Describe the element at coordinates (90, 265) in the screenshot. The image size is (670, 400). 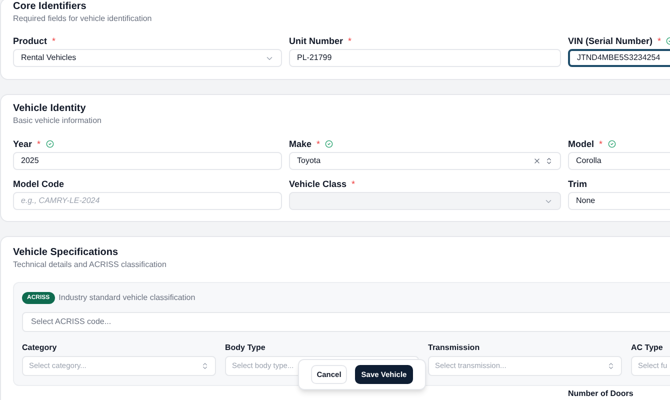
I see `section-subtitle: Technical details and ACRISS classification` at that location.